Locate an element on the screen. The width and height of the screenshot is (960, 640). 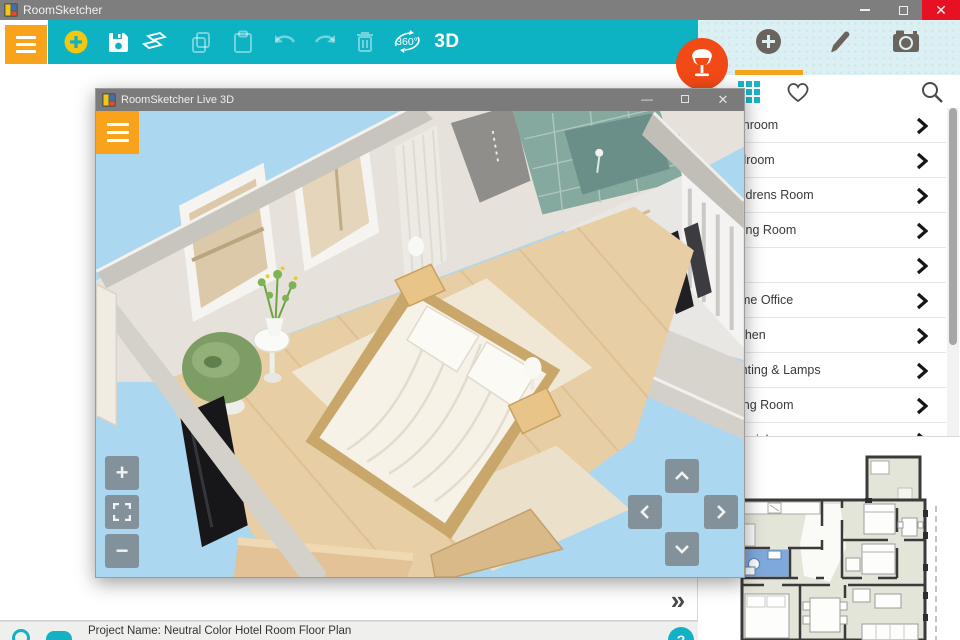
live3d-maximize-button is located at coordinates (685, 100).